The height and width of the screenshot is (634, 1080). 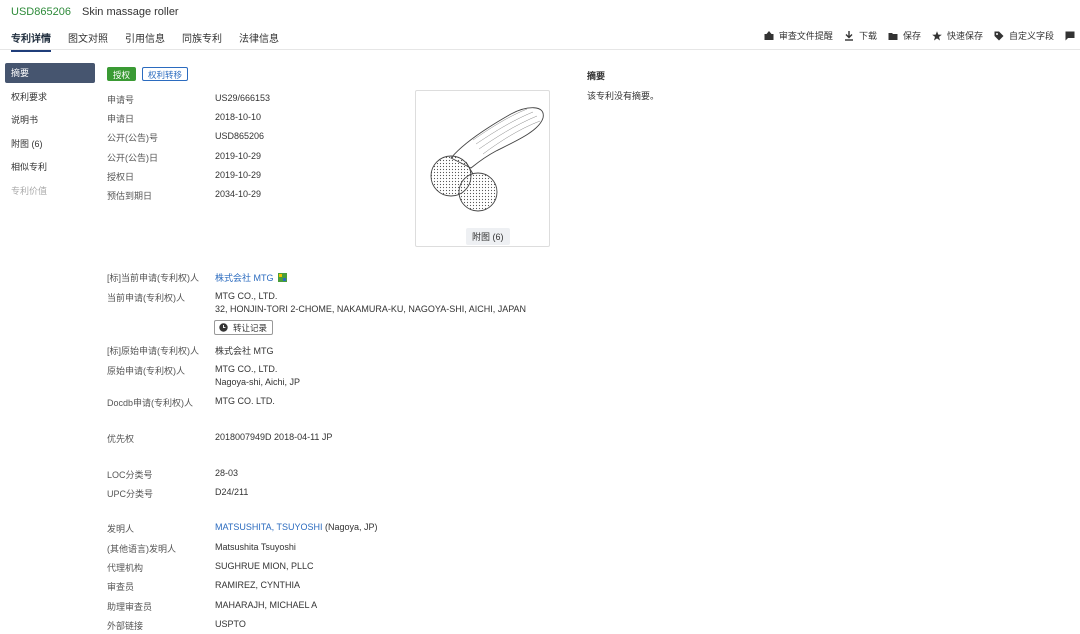 What do you see at coordinates (41, 12) in the screenshot?
I see `patent-number: USD865206` at bounding box center [41, 12].